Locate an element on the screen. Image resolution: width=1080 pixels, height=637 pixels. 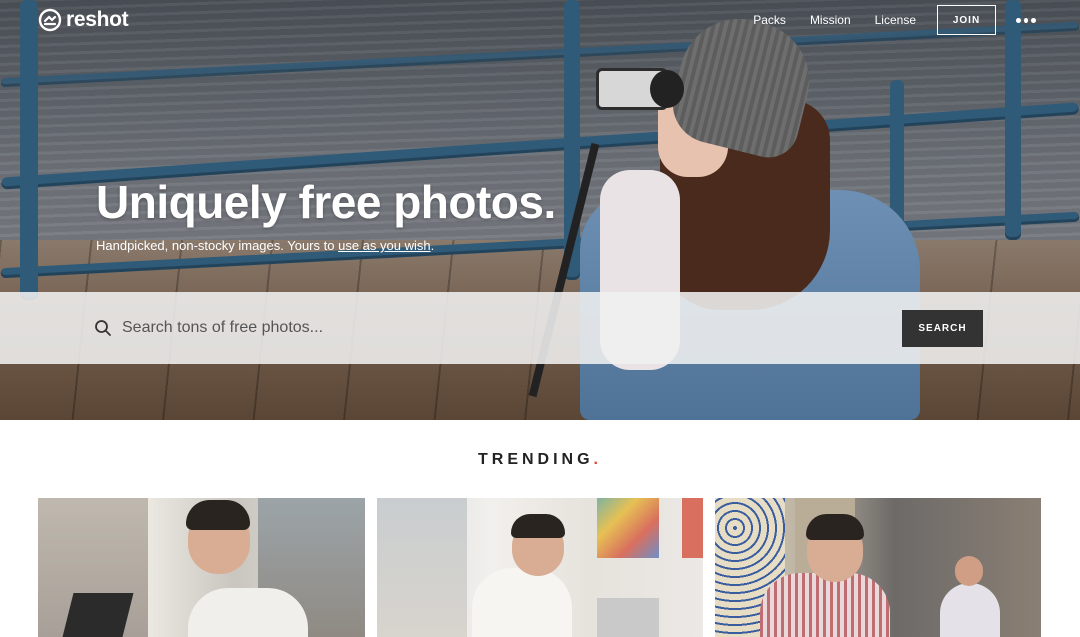
search-bar: SEARCH is located at coordinates (540, 328).